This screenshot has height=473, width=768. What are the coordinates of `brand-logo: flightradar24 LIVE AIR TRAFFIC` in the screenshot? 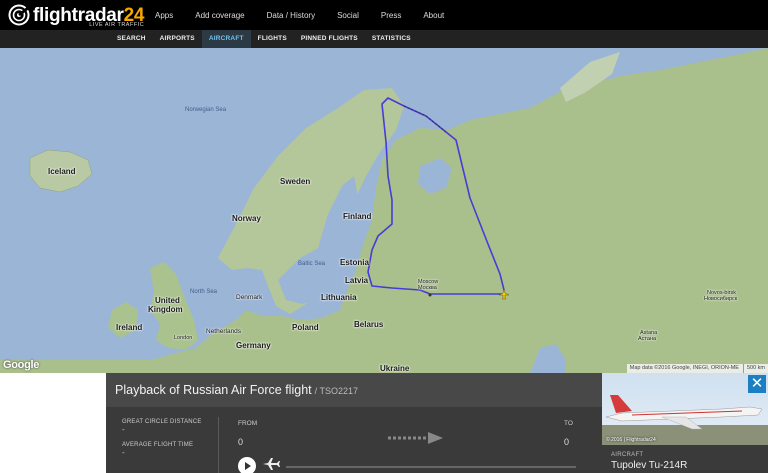 It's located at (76, 15).